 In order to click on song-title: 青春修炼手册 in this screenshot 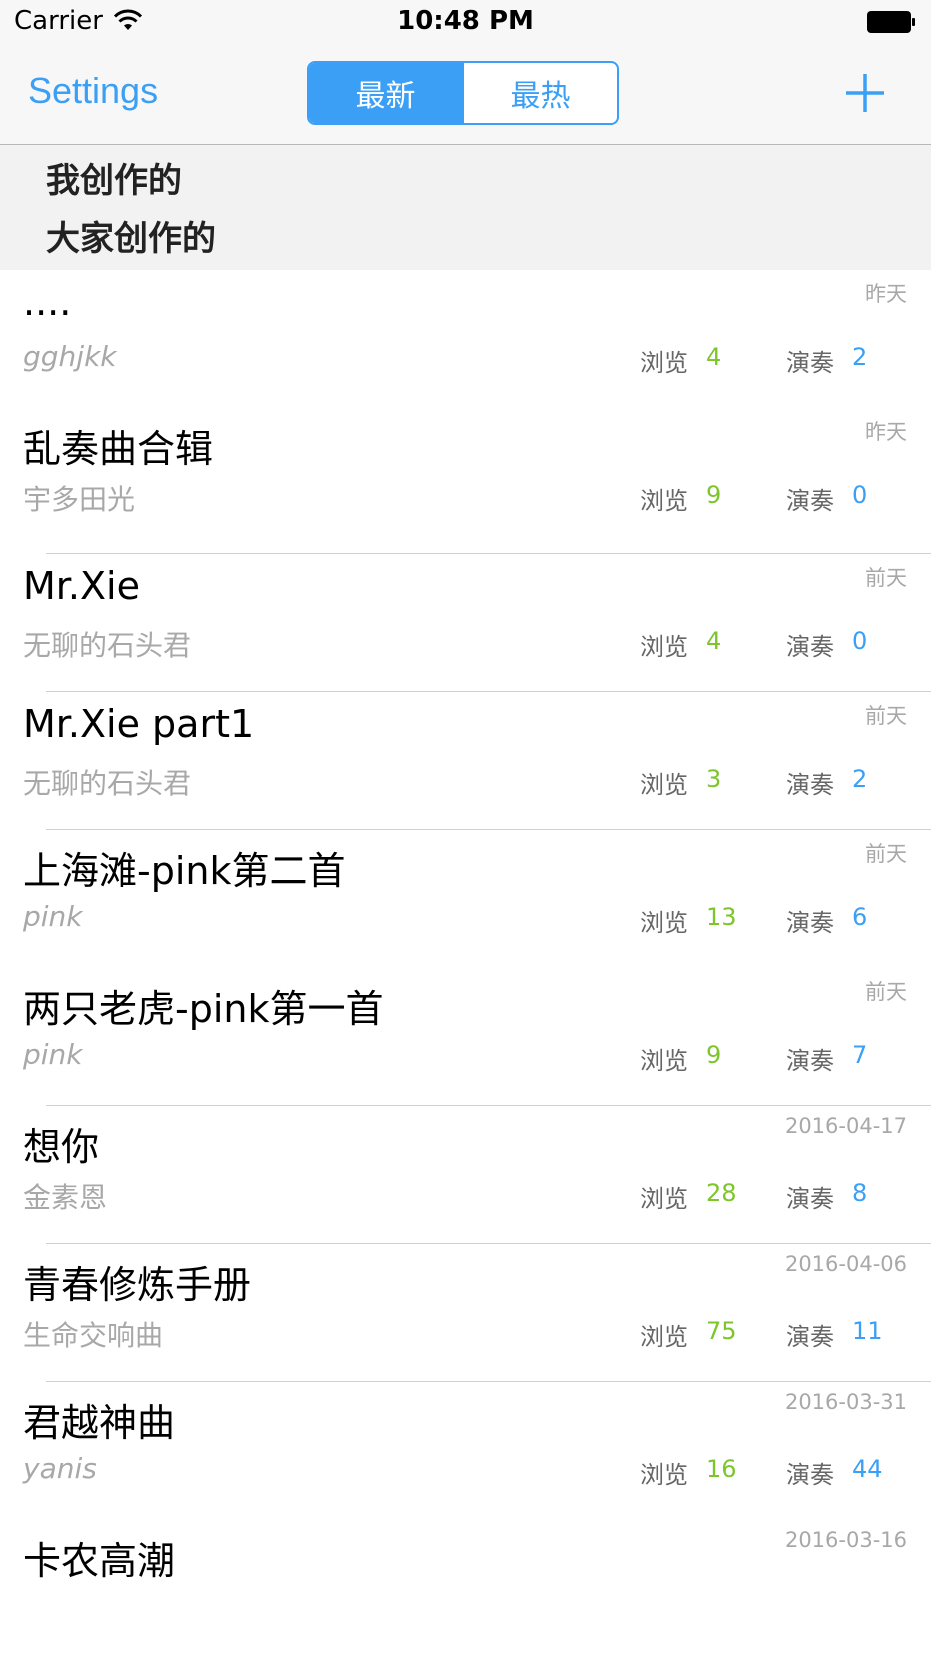, I will do `click(137, 1285)`.